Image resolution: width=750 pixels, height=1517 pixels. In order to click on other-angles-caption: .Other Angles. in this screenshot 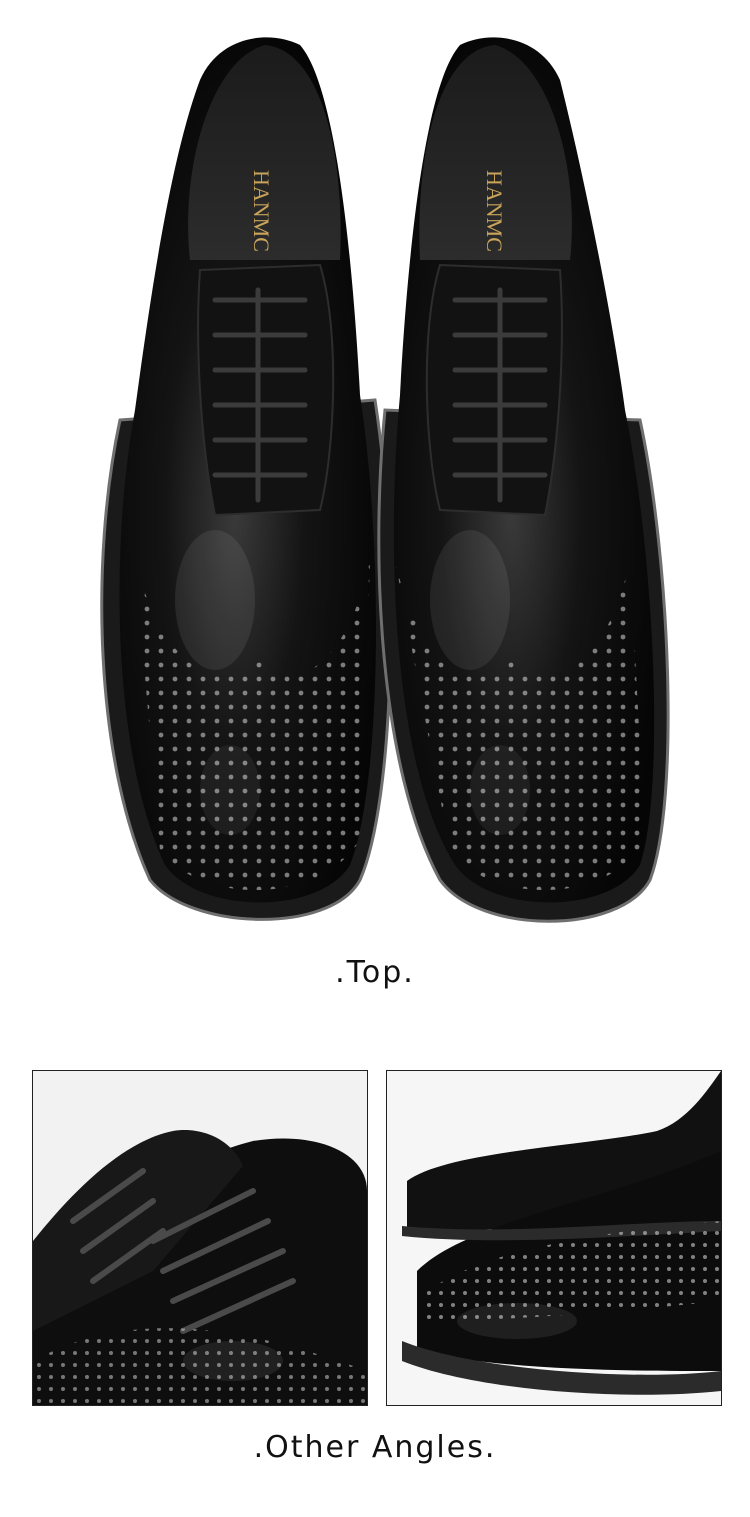, I will do `click(375, 1447)`.